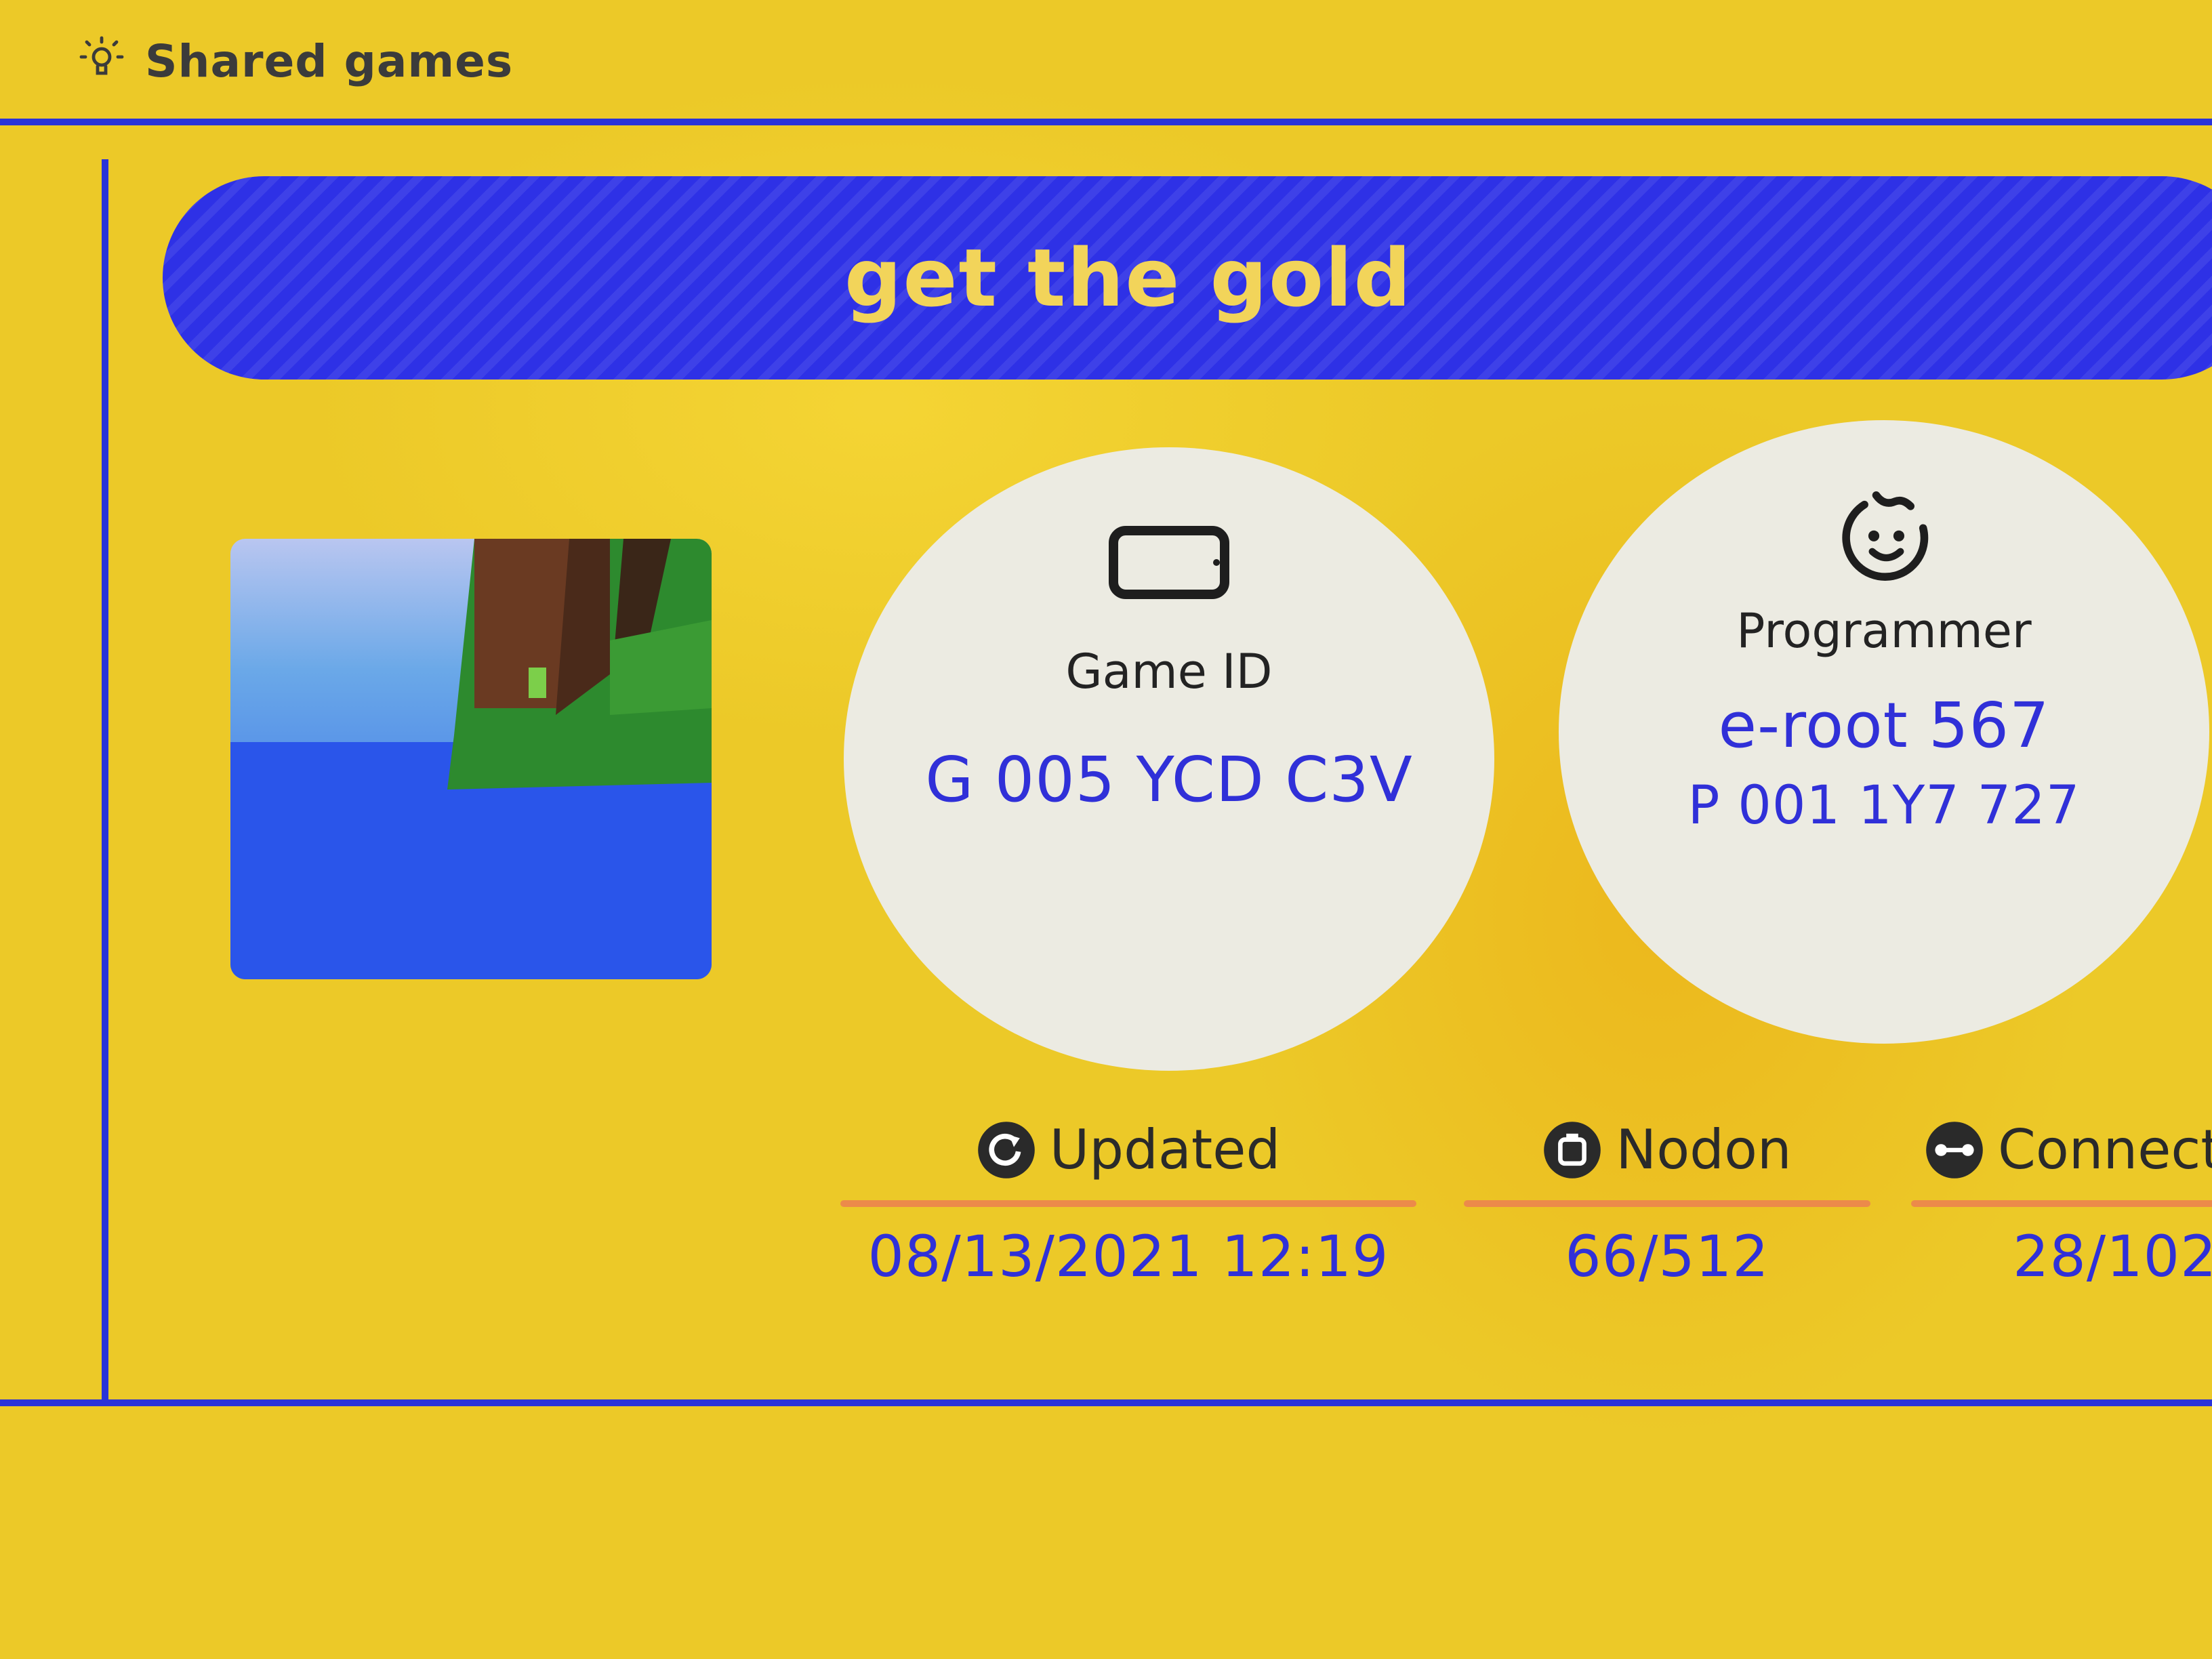  What do you see at coordinates (1169, 562) in the screenshot?
I see `console-icon` at bounding box center [1169, 562].